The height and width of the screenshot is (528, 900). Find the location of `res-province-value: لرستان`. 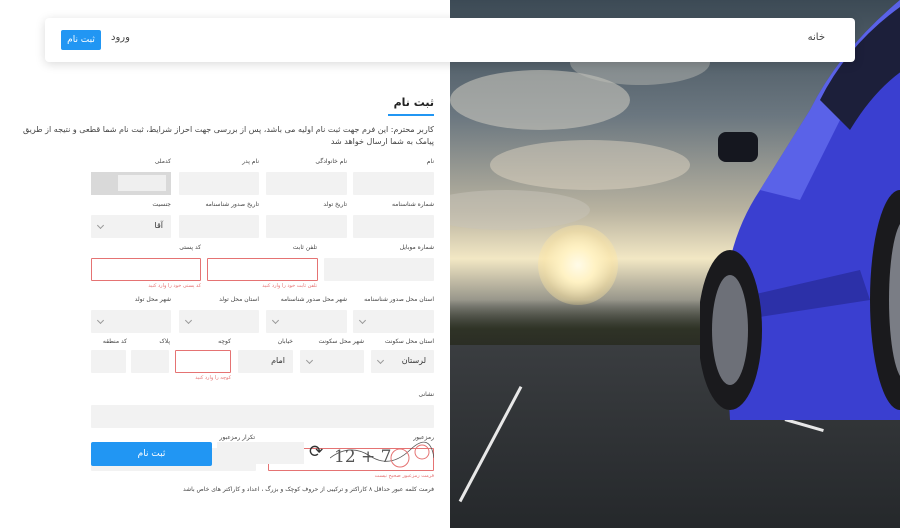

res-province-value: لرستان is located at coordinates (413, 360).